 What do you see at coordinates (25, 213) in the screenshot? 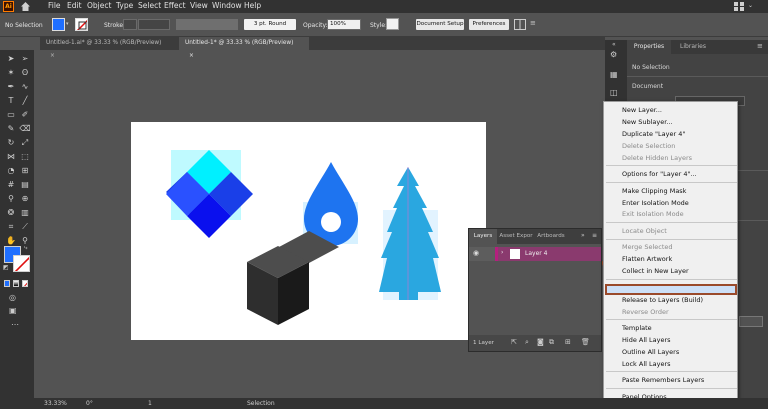
I see `column-graph-tool-icon: ▥` at bounding box center [25, 213].